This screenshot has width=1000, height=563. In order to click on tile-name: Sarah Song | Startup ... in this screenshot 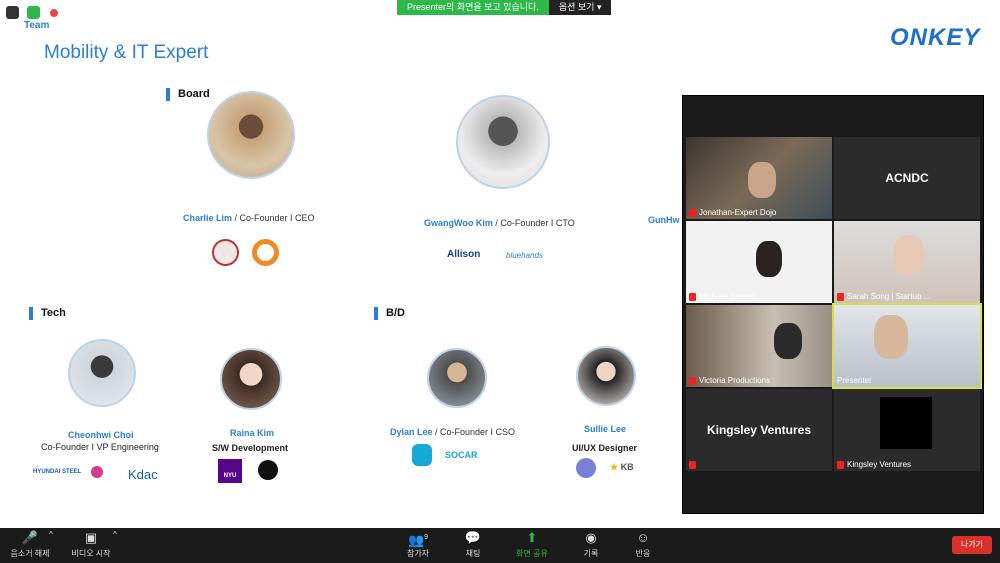, I will do `click(883, 296)`.